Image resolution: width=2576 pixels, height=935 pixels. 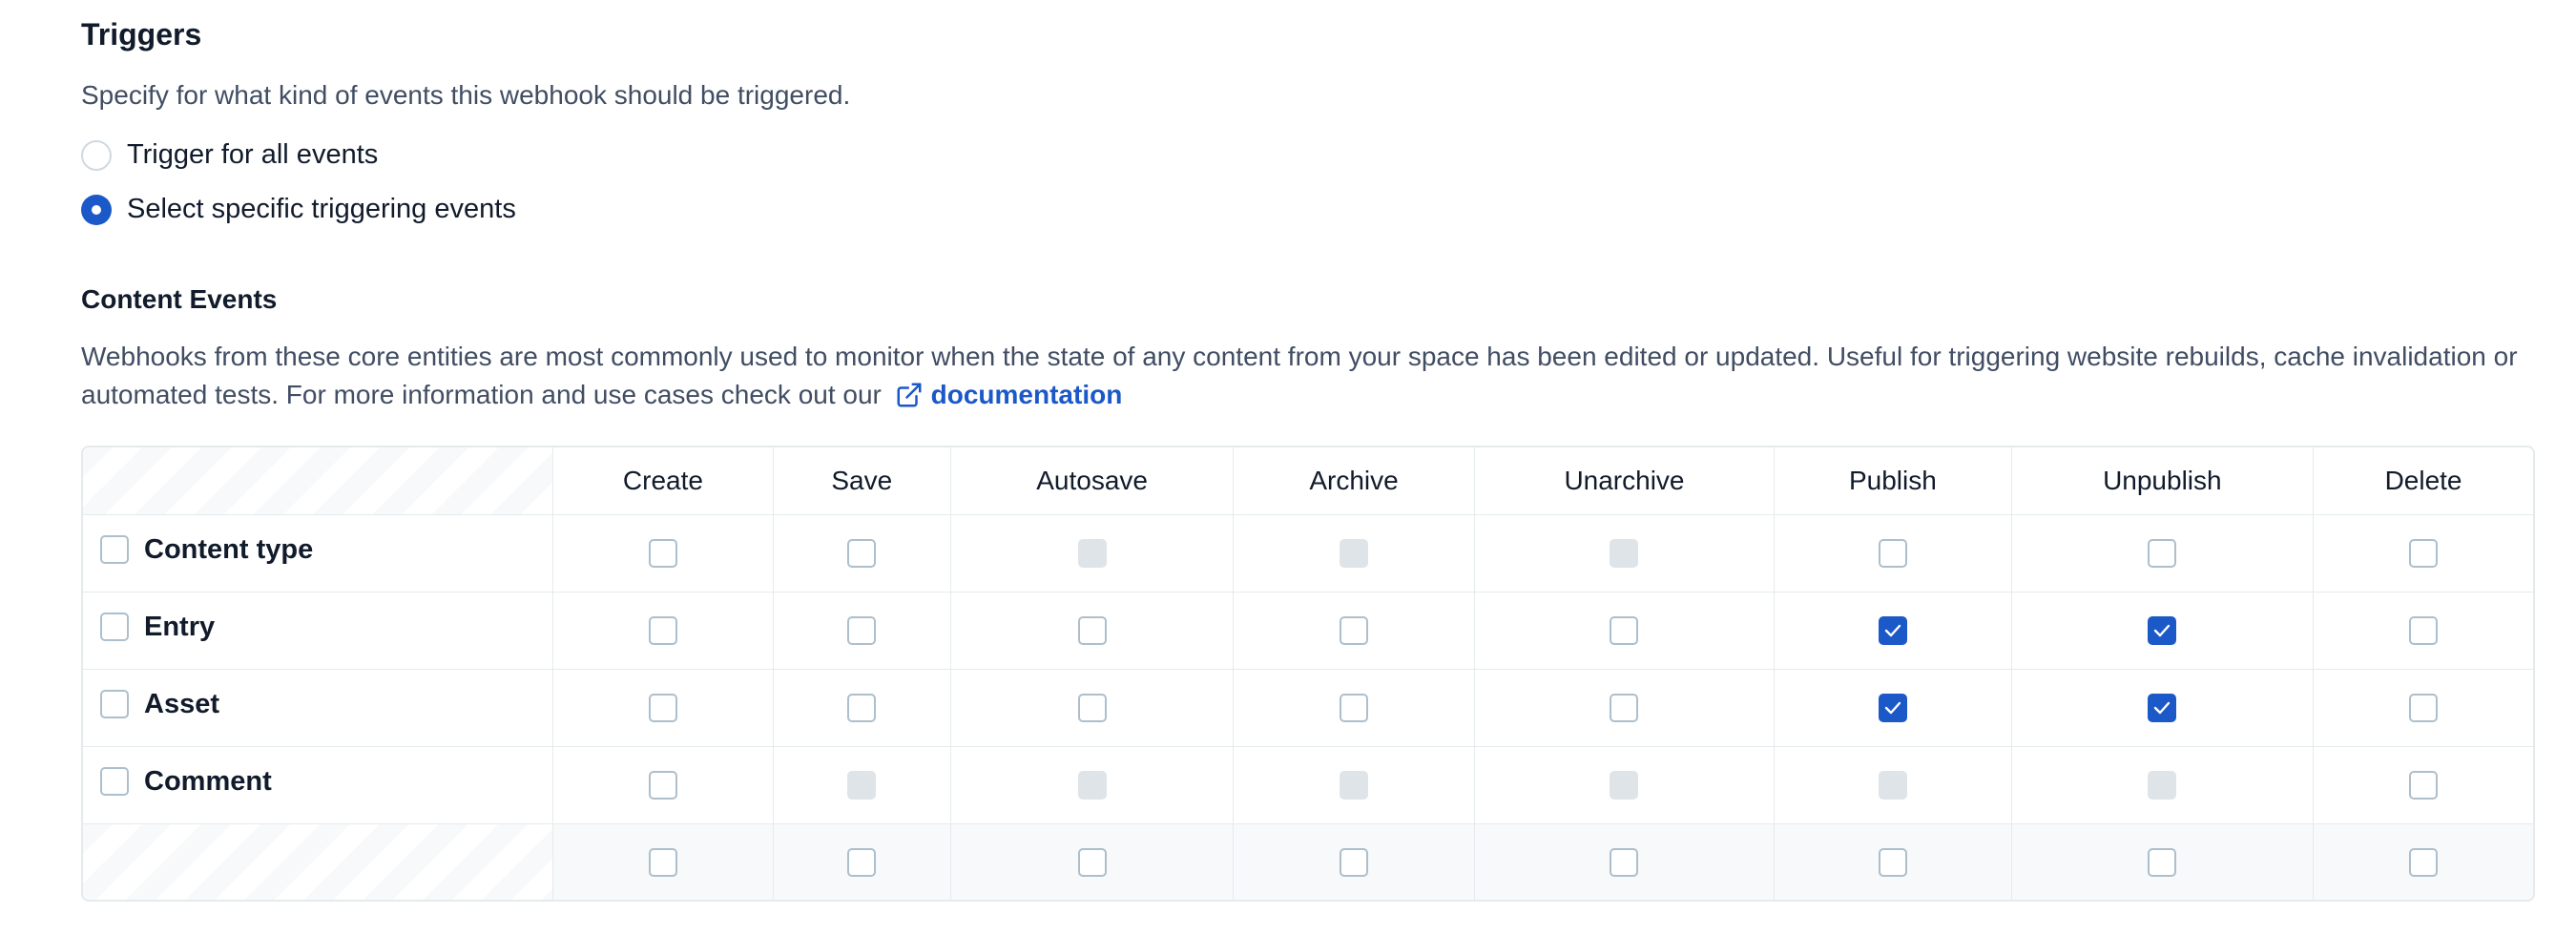 I want to click on column-select-checkbox-delete, so click(x=2424, y=862).